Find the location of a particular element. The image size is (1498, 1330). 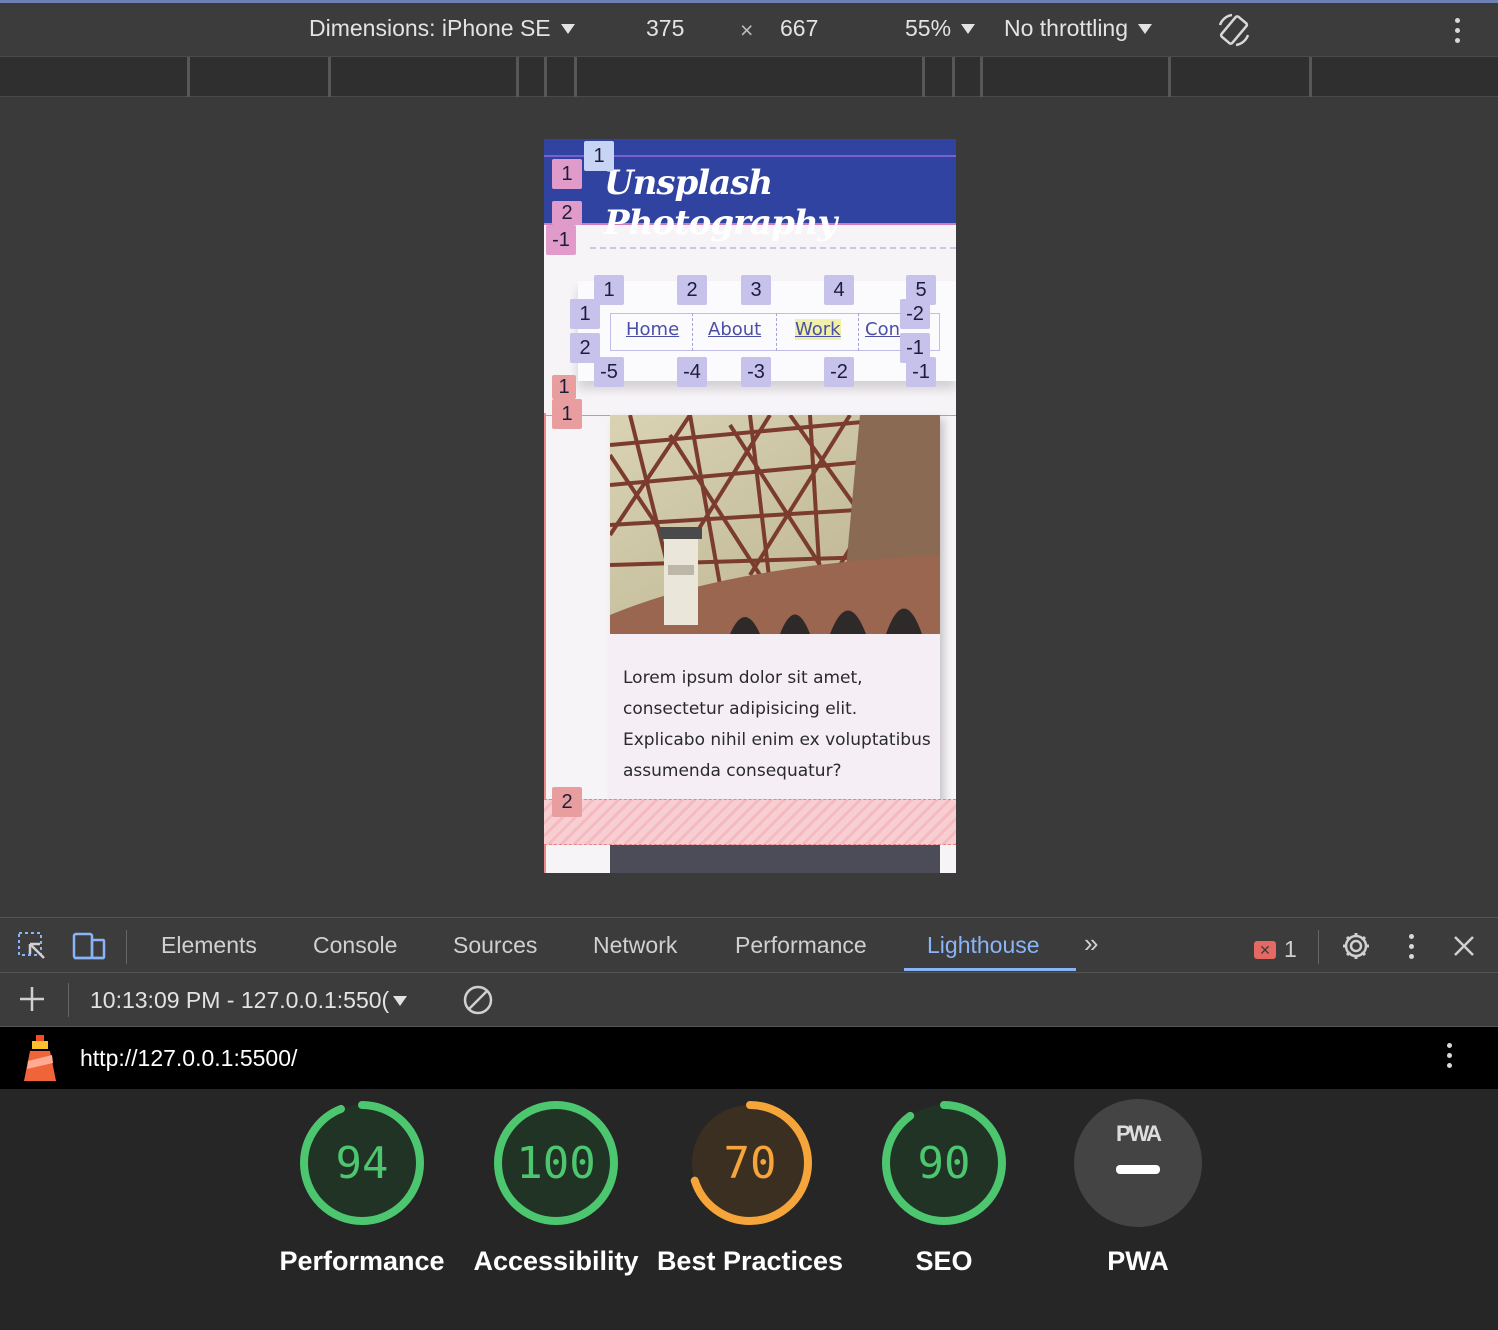

pwa-badge: PWA is located at coordinates (1138, 1133).